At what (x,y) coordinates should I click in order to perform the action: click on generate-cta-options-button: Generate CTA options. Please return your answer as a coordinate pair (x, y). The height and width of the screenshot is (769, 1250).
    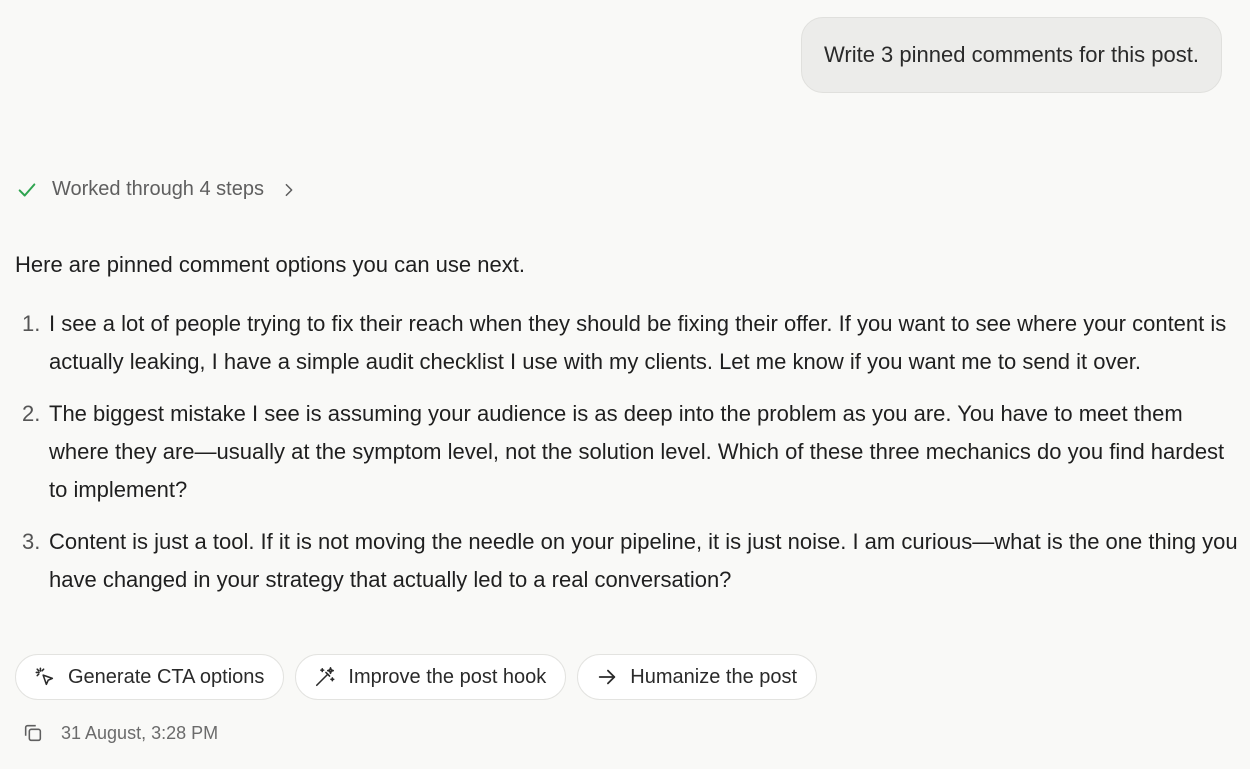
    Looking at the image, I should click on (150, 677).